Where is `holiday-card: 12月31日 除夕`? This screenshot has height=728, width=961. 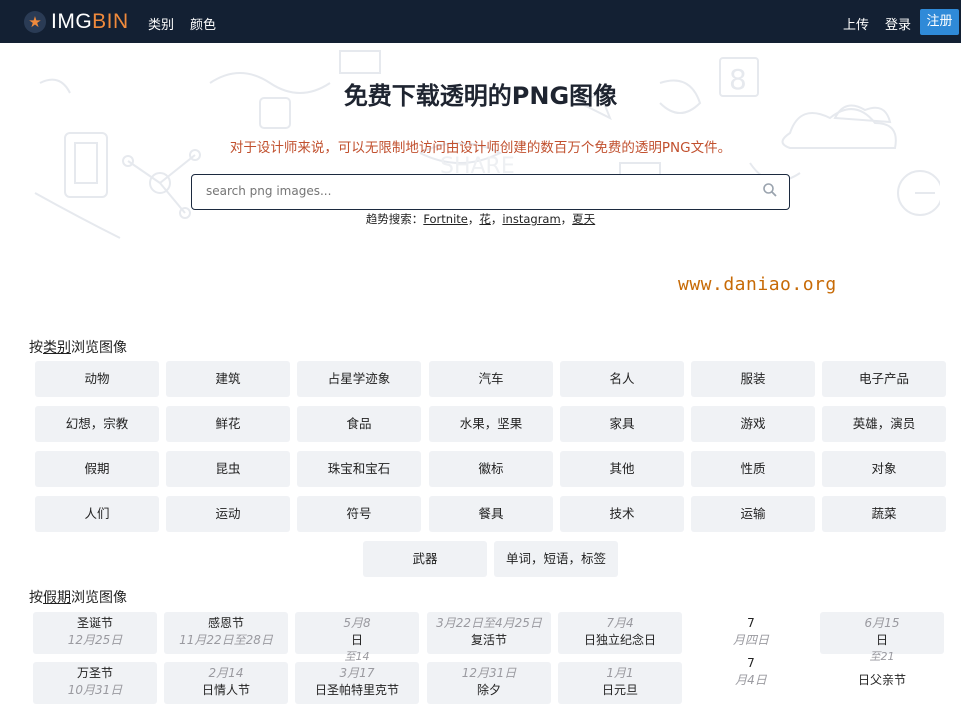
holiday-card: 12月31日 除夕 is located at coordinates (489, 683).